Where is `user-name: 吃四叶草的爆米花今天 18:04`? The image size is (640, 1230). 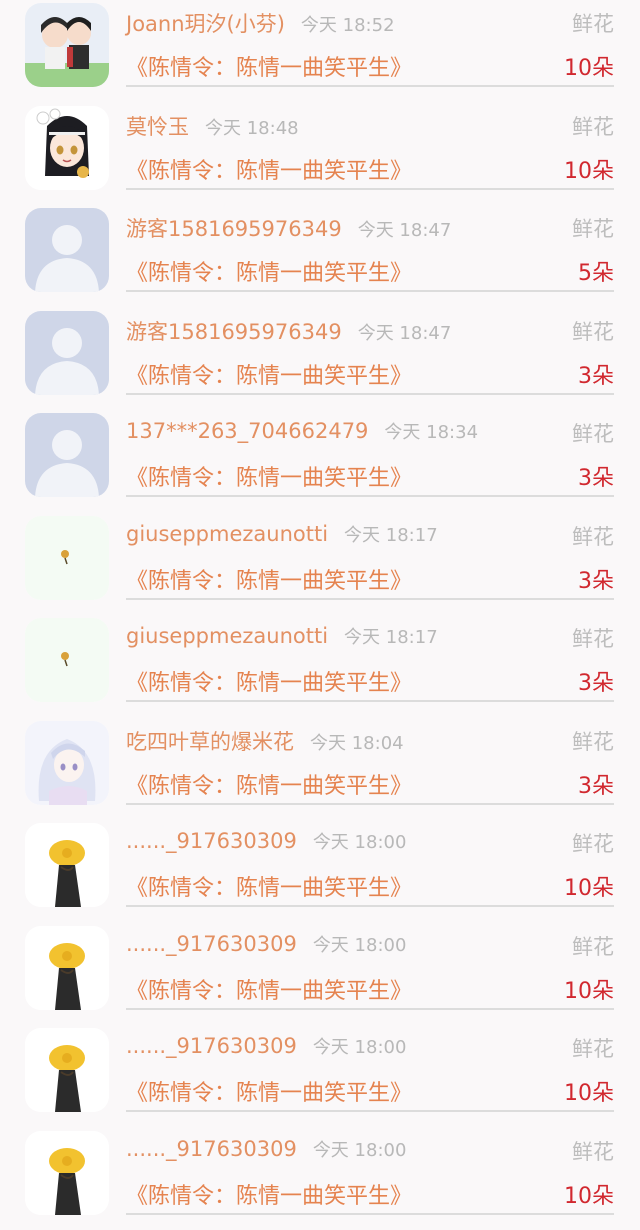
user-name: 吃四叶草的爆米花今天 18:04 is located at coordinates (265, 741).